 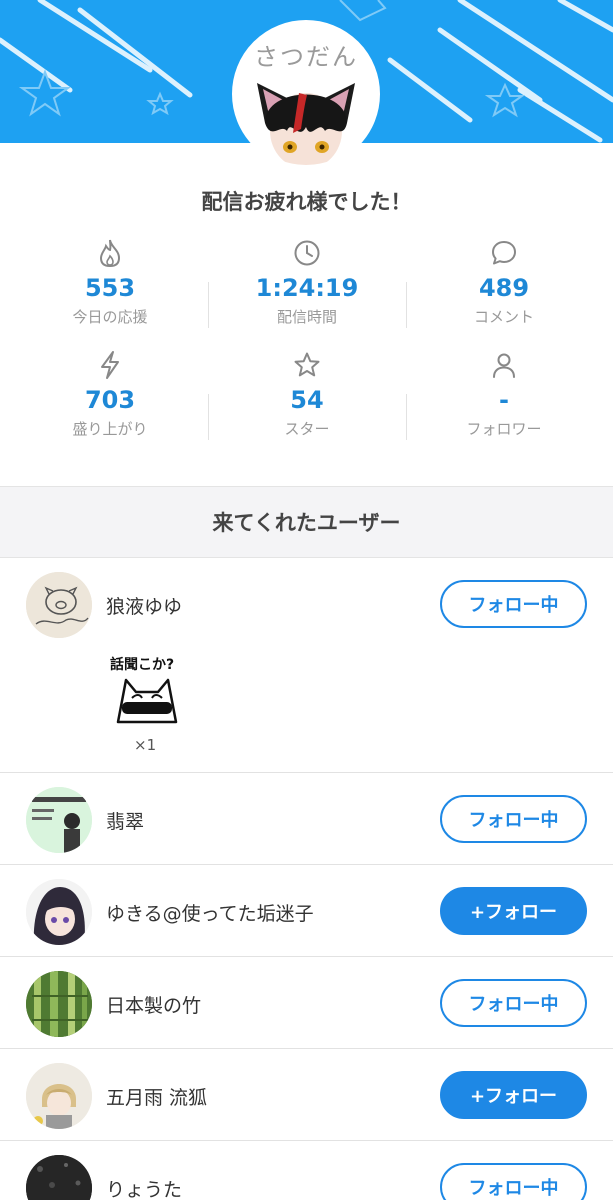 I want to click on gift-label: 話聞こか?, so click(x=142, y=665).